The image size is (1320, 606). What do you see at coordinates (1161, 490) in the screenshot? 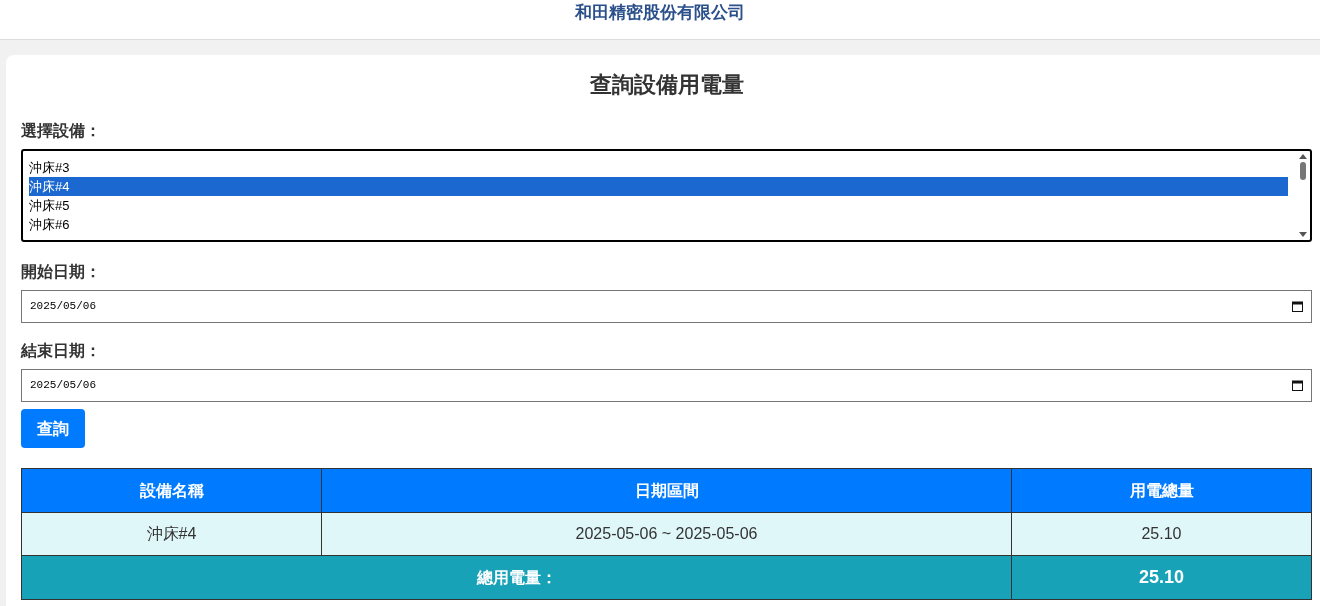
I see `column-header: 用電總量` at bounding box center [1161, 490].